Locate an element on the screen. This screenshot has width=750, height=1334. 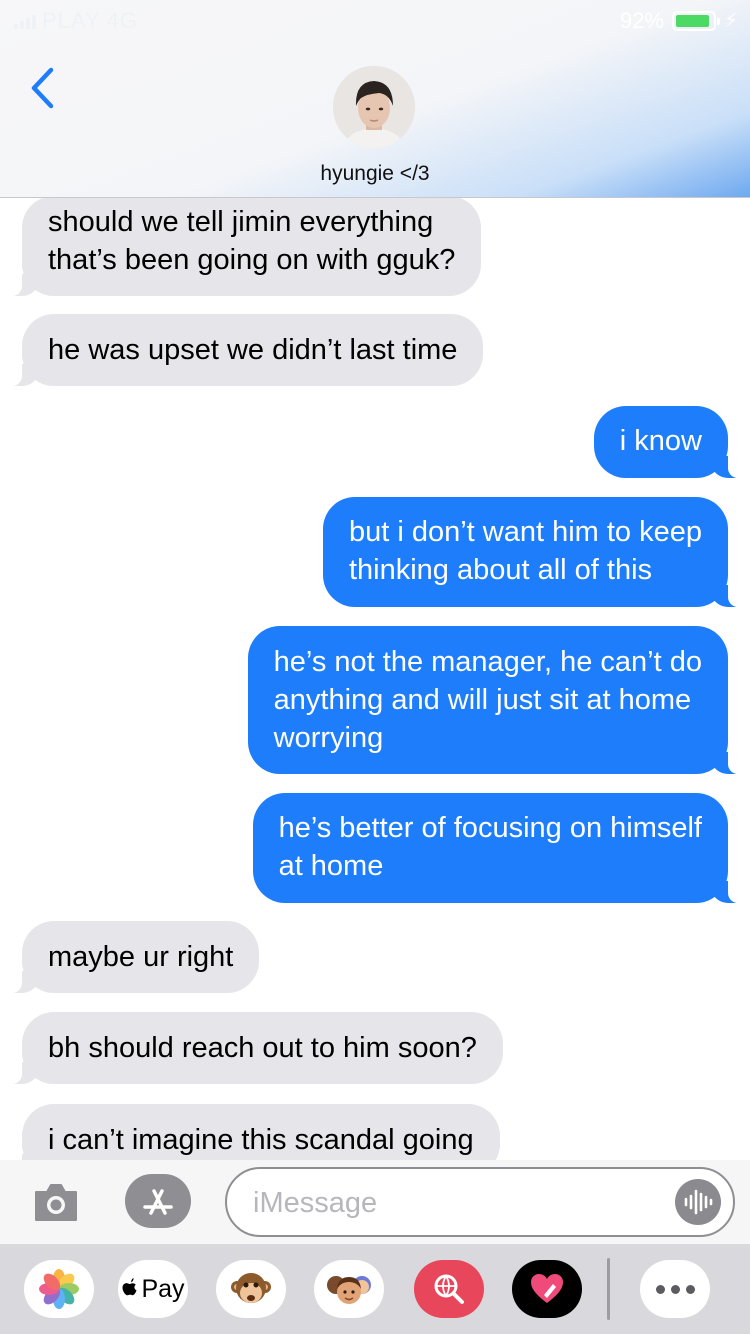
audio-record-button is located at coordinates (698, 1202).